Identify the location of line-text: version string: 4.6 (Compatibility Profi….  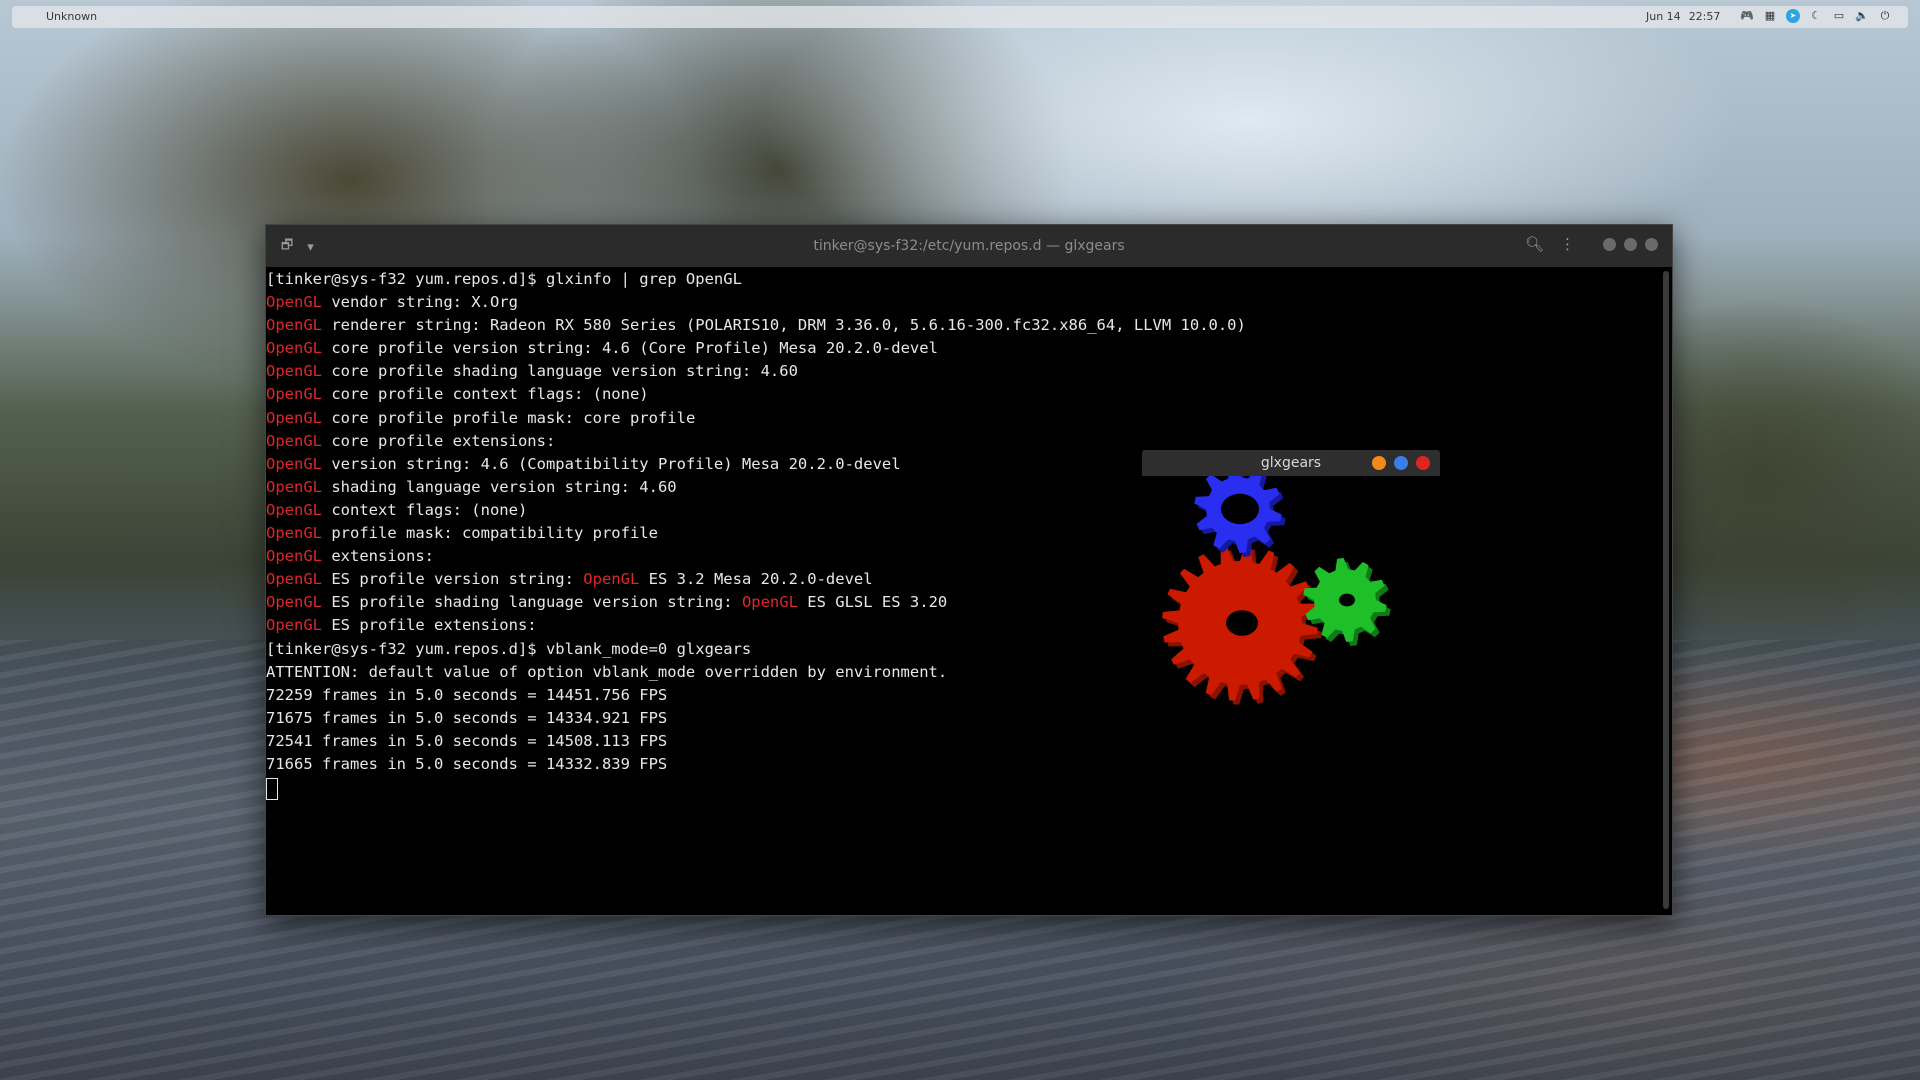
(611, 463).